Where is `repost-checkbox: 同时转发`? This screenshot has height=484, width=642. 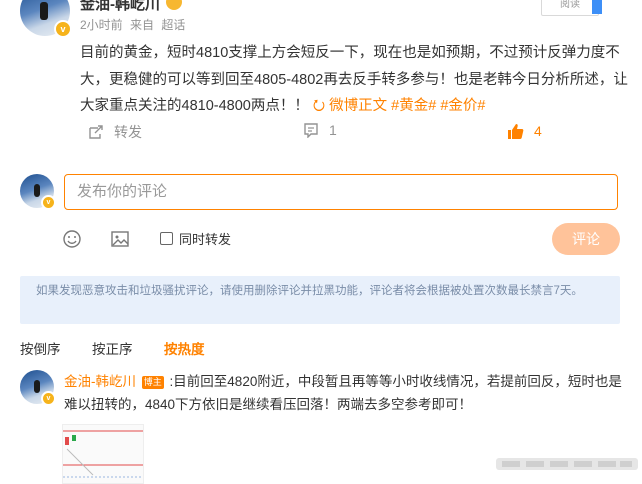 repost-checkbox: 同时转发 is located at coordinates (195, 238).